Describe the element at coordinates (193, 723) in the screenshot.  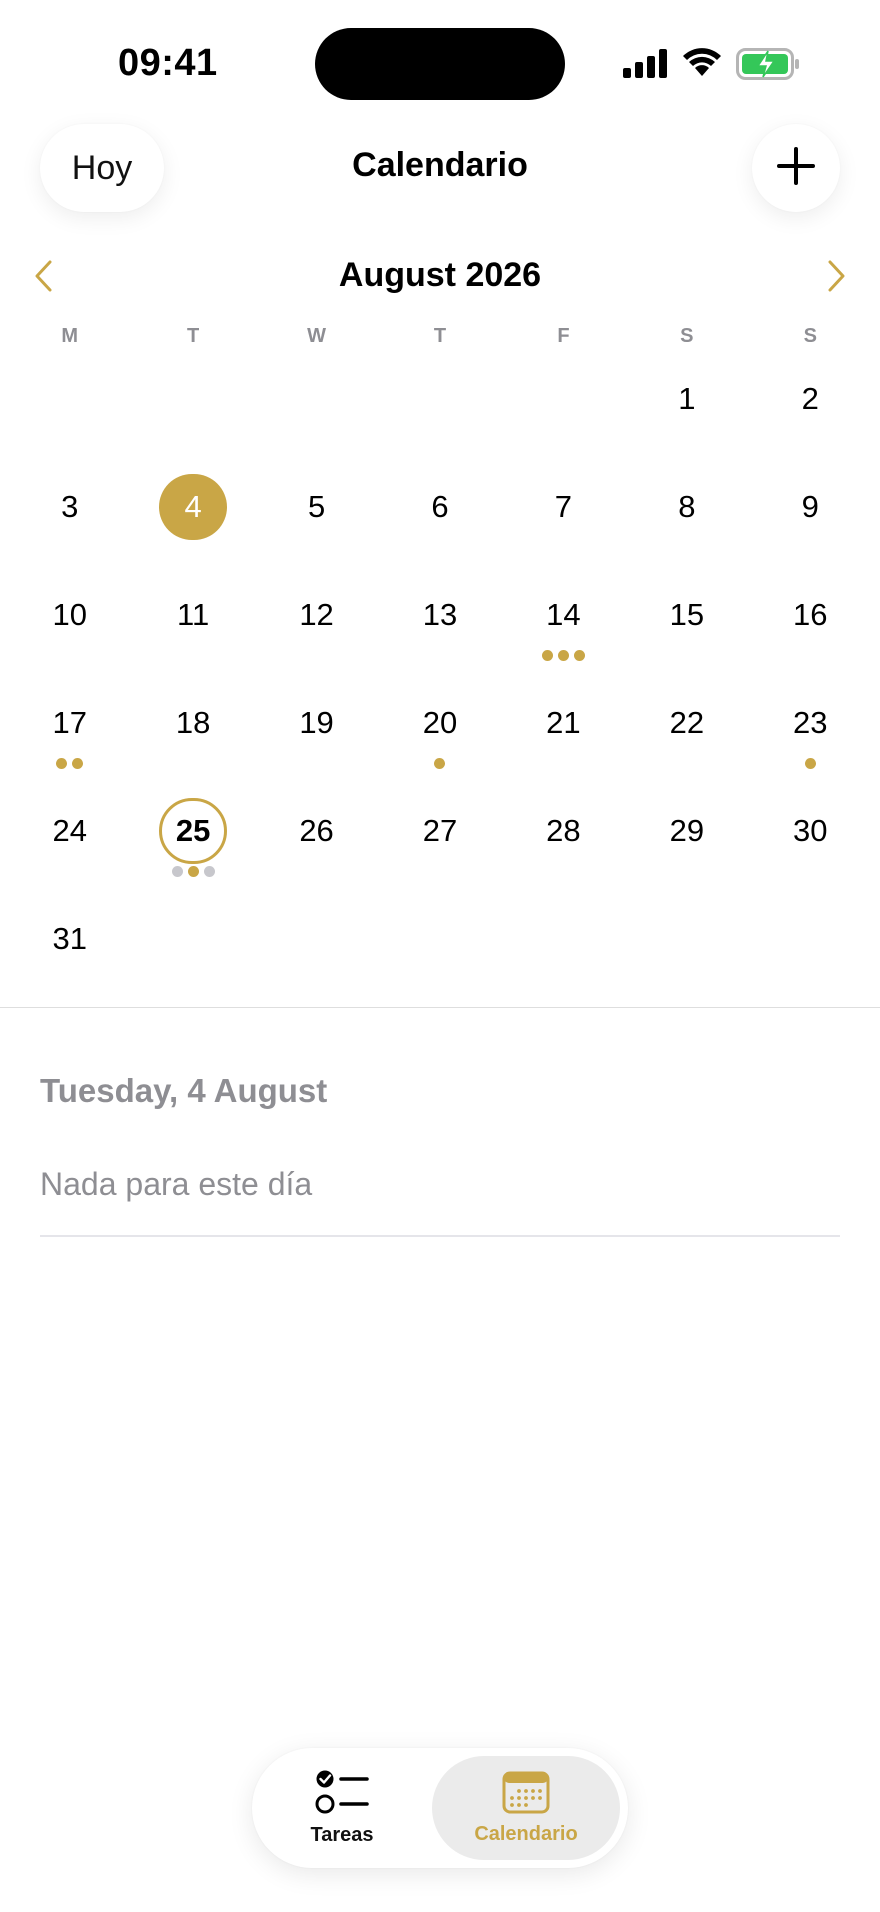
I see `day-number: 18` at that location.